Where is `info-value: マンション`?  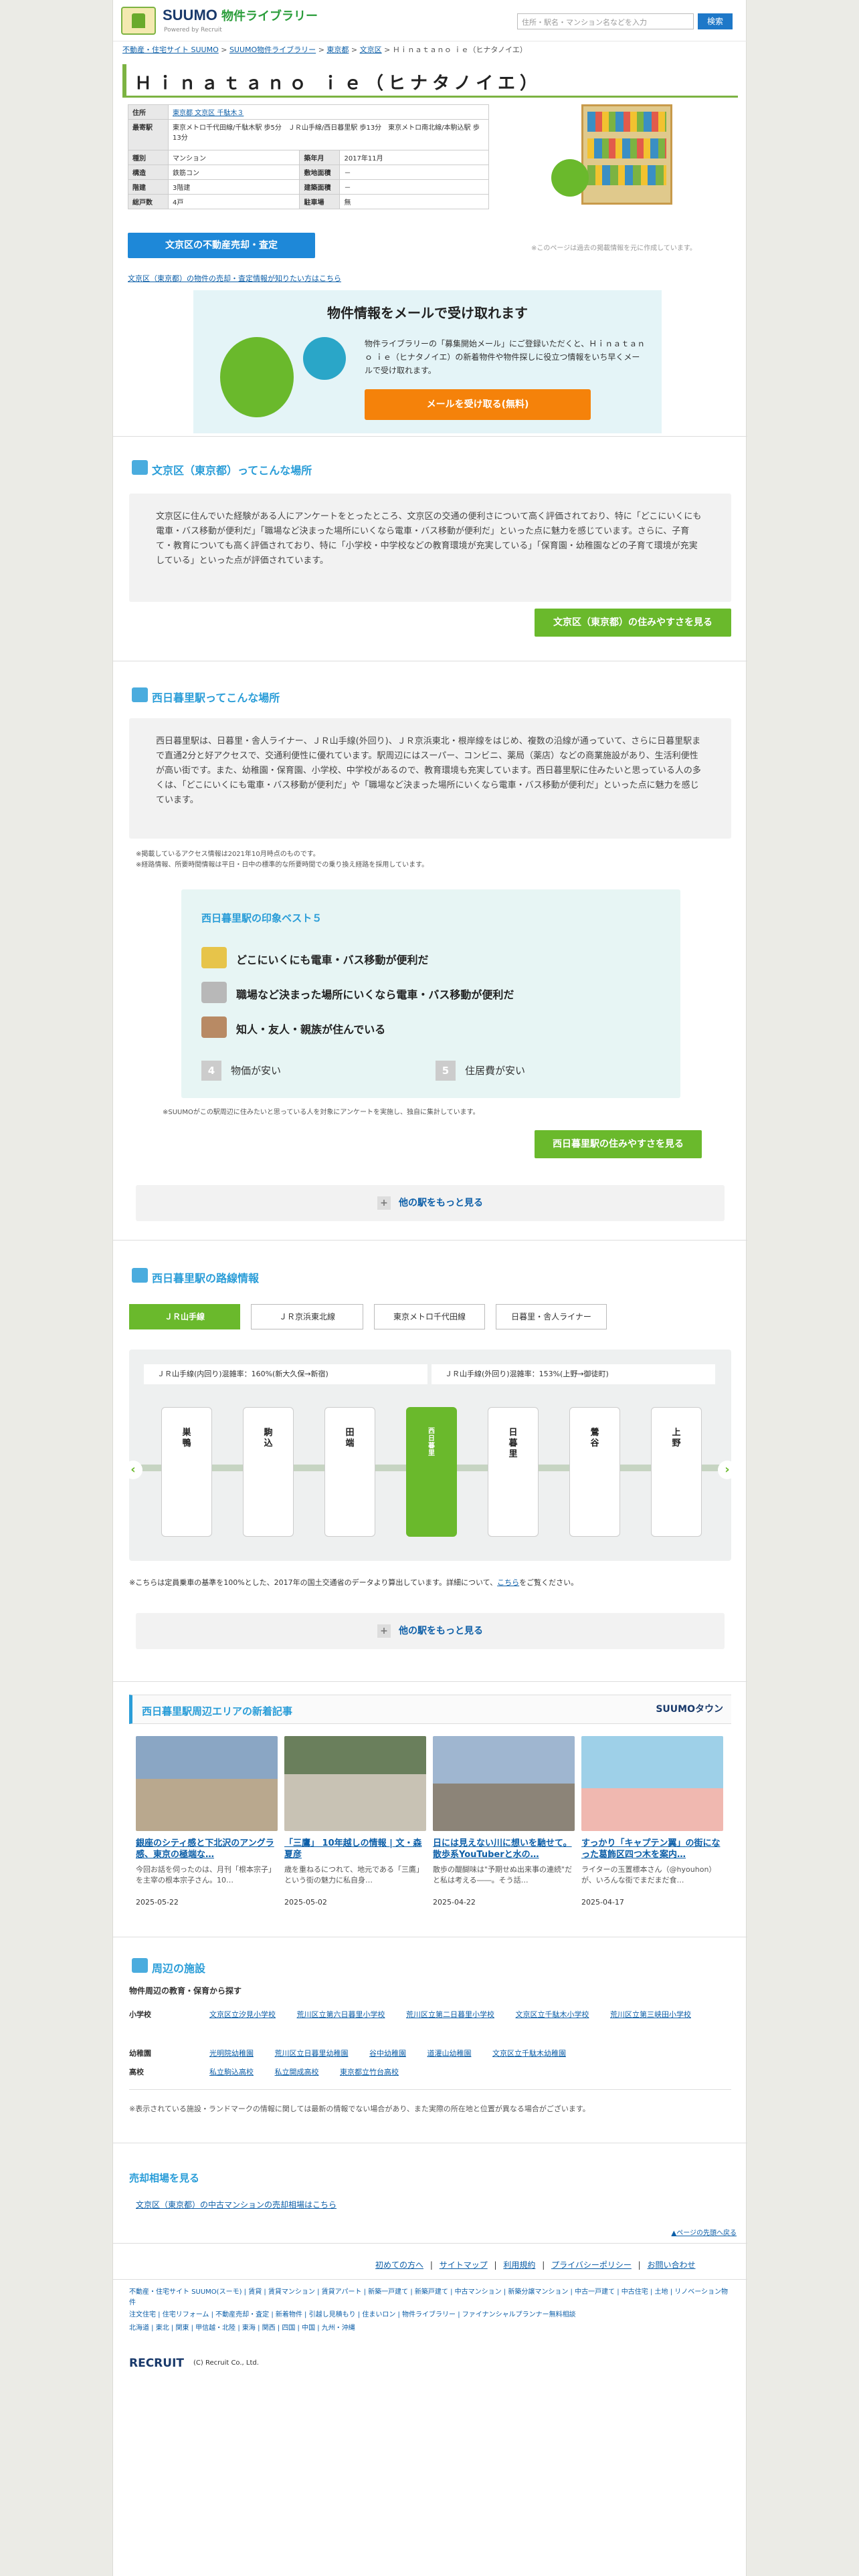
info-value: マンション is located at coordinates (234, 157).